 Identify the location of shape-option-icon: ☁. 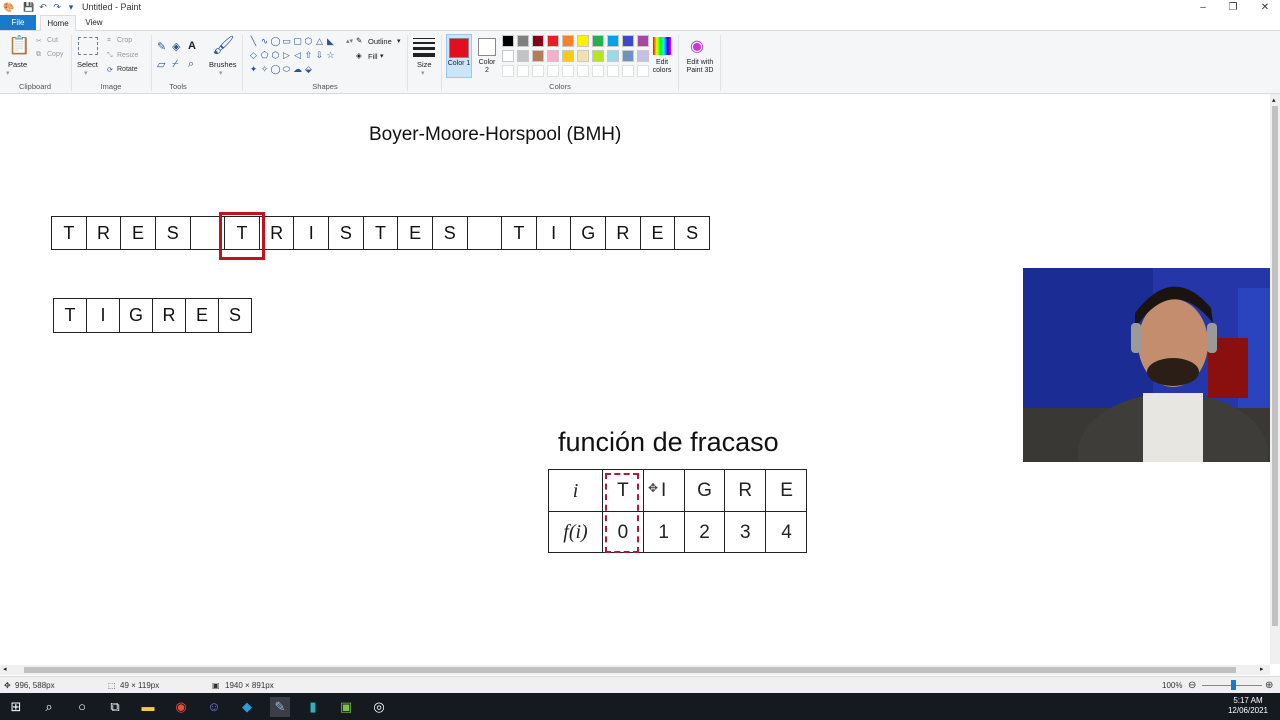
(297, 69).